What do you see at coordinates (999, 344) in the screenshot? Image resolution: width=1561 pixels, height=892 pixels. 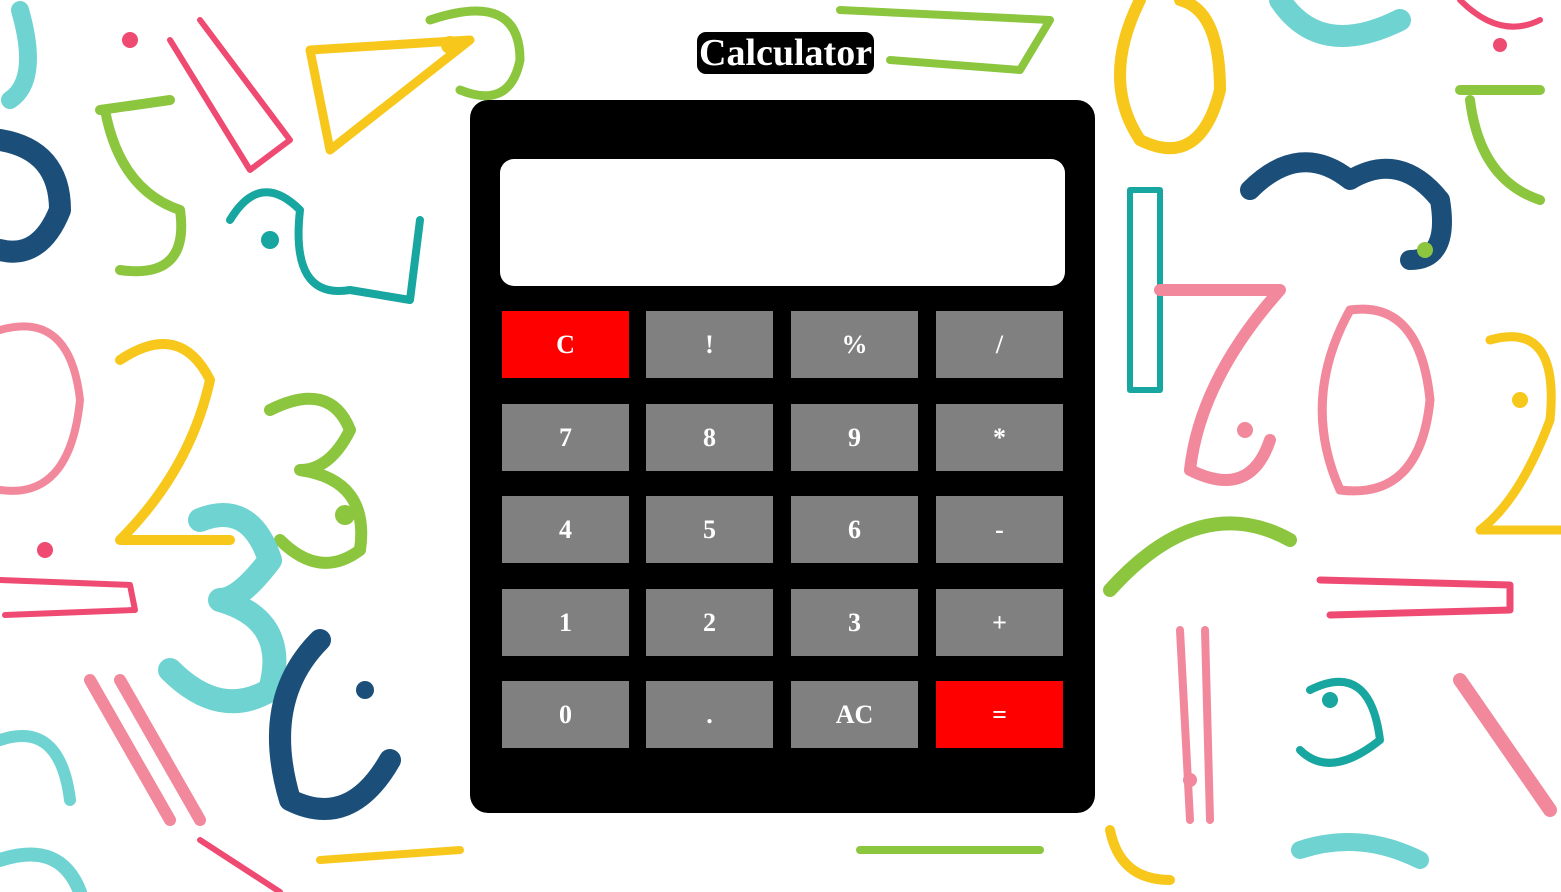 I see `divide-button: /` at bounding box center [999, 344].